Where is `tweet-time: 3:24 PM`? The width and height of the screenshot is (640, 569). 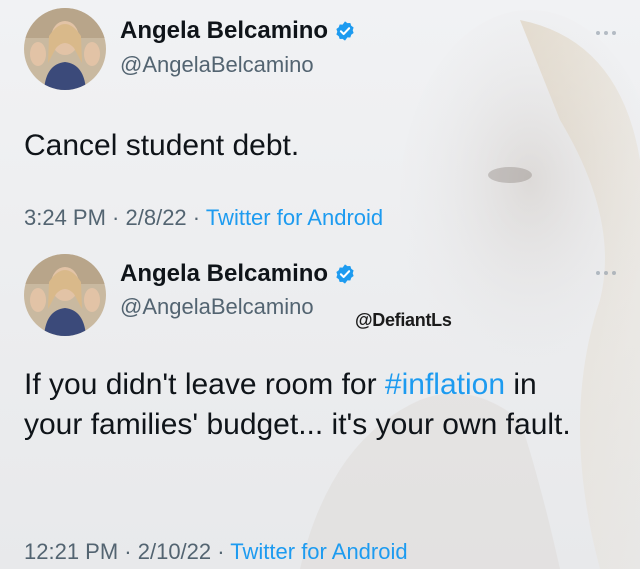 tweet-time: 3:24 PM is located at coordinates (65, 217).